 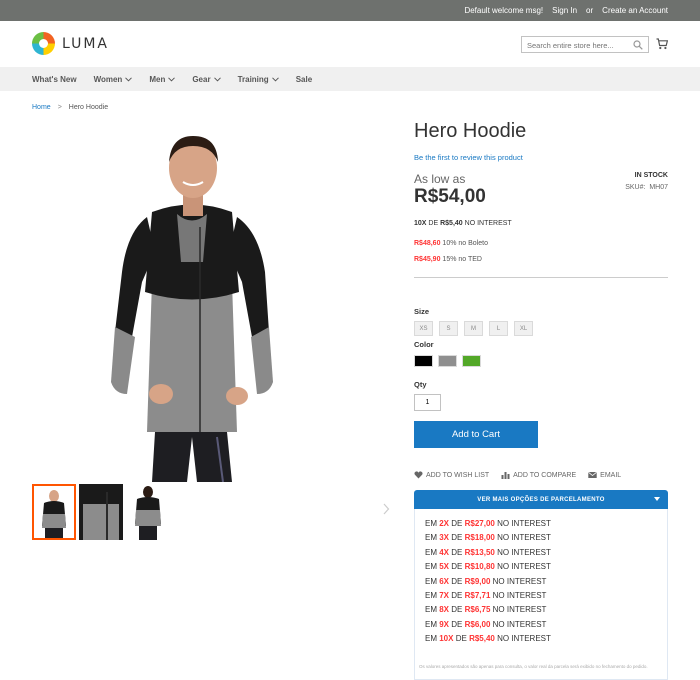 I want to click on boleto-price: R$48,60 10% no Boleto, so click(x=451, y=243).